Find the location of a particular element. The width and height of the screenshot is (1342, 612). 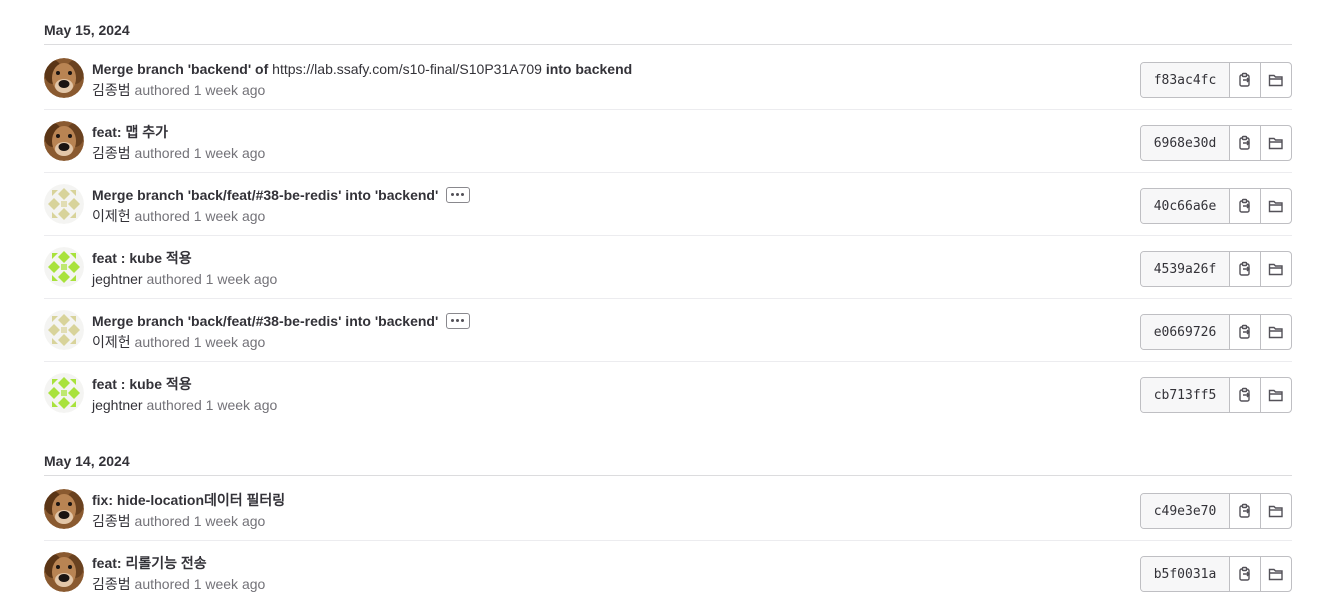

commit-sha-button: 4539a26f is located at coordinates (1185, 269).